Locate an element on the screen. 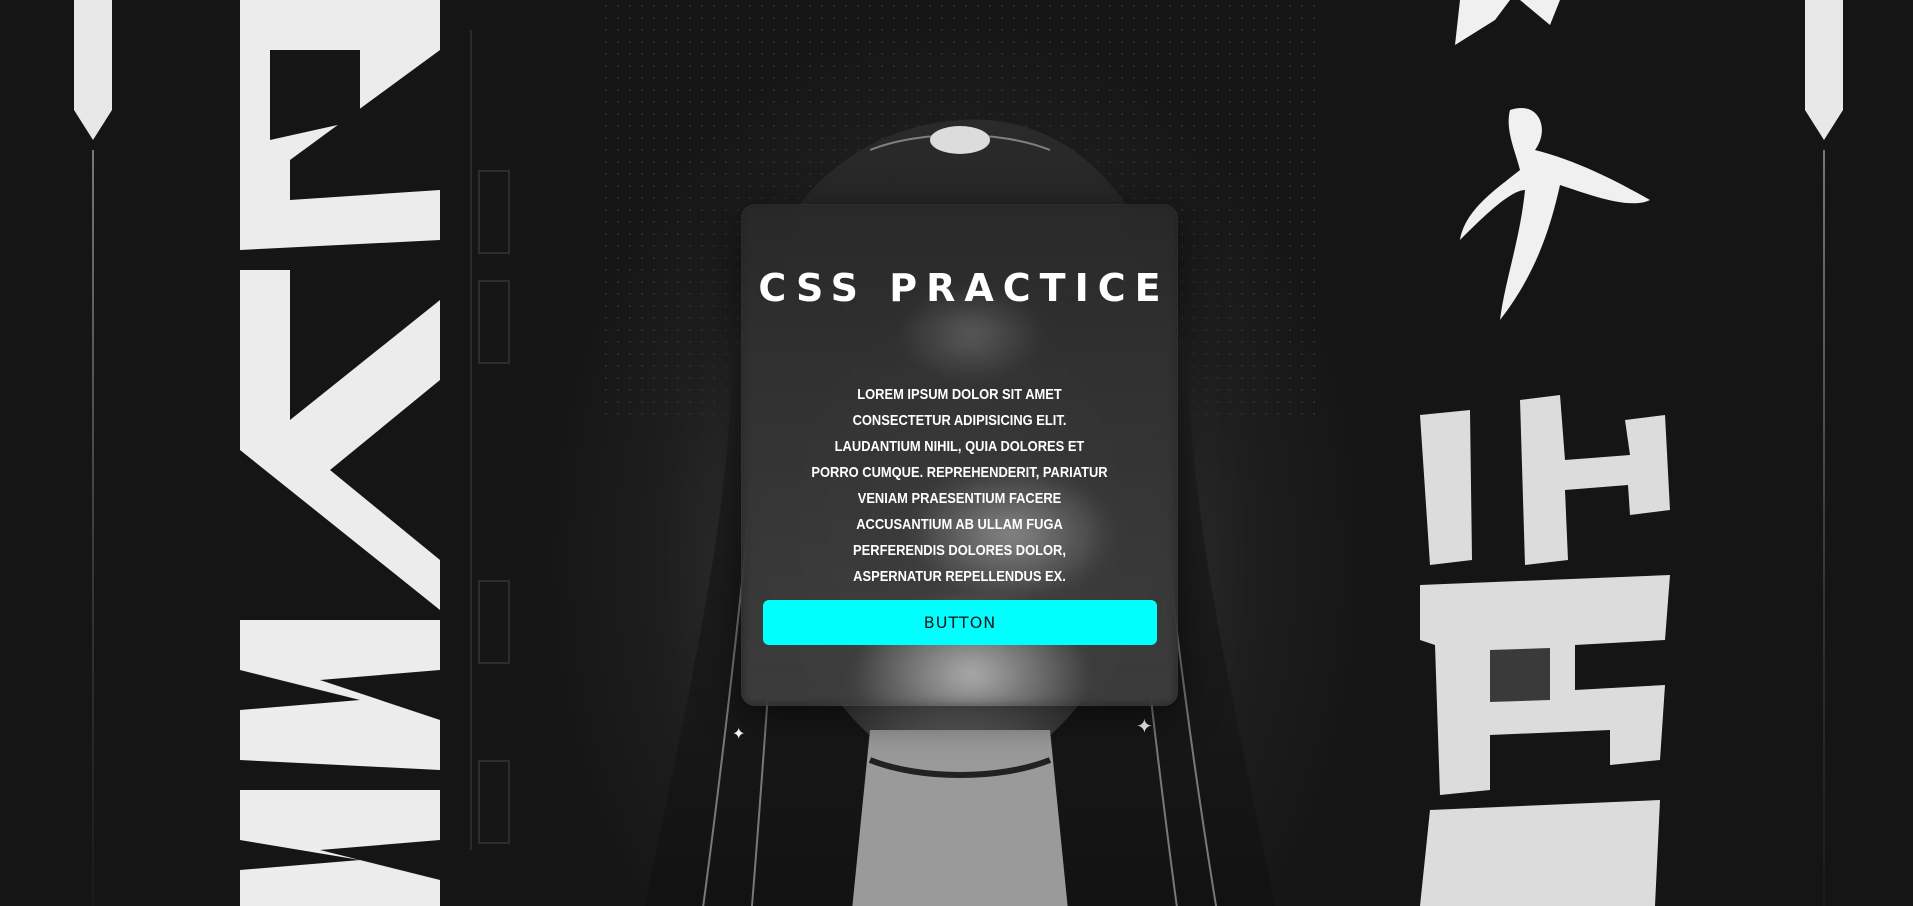 The height and width of the screenshot is (906, 1913). frame-line is located at coordinates (491, 440).